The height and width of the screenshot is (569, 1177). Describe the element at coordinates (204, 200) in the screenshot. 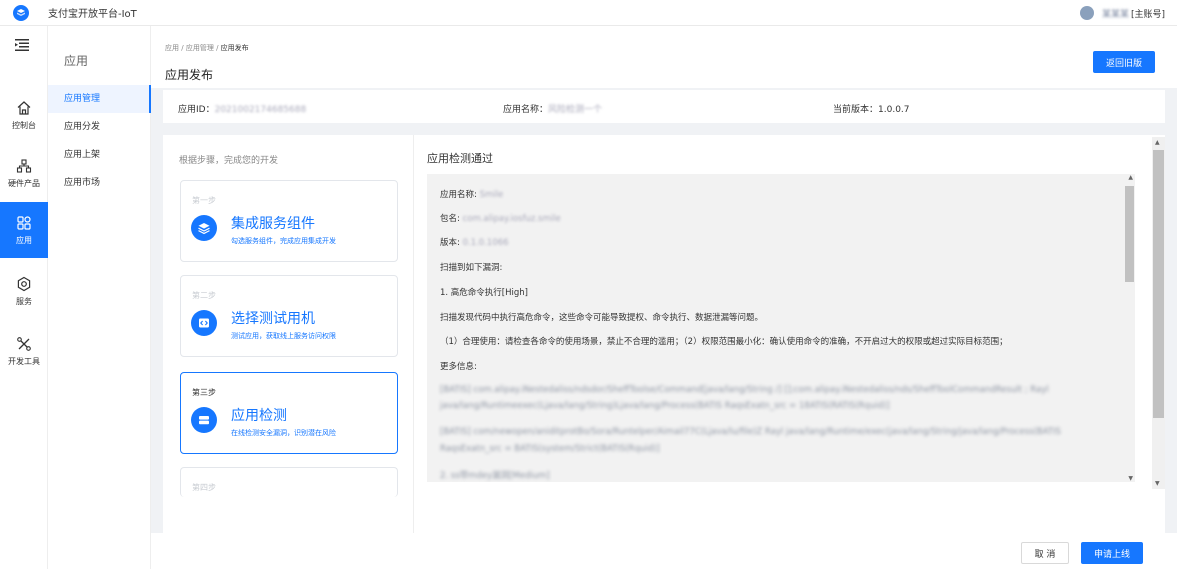

I see `step-number: 第一步` at that location.